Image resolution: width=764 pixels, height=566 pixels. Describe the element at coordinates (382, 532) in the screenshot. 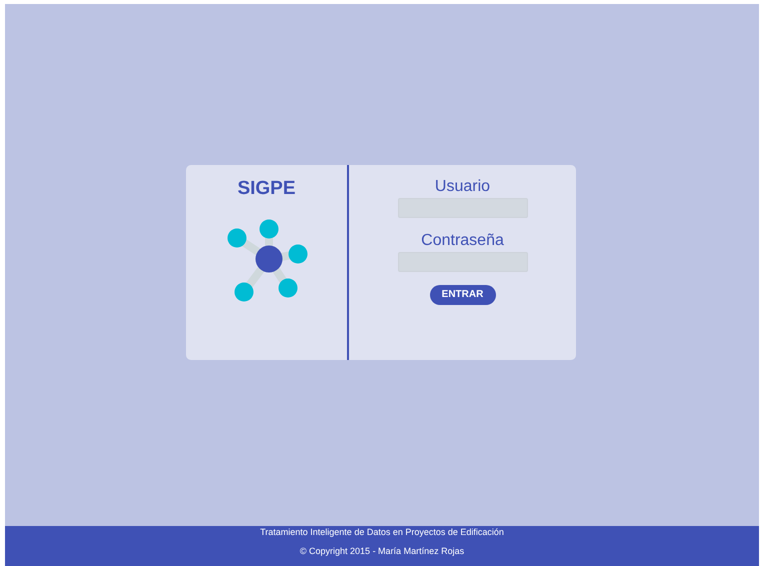

I see `footer-text: Tratamiento Inteligente de Datos en Proyectos de Edificación` at that location.